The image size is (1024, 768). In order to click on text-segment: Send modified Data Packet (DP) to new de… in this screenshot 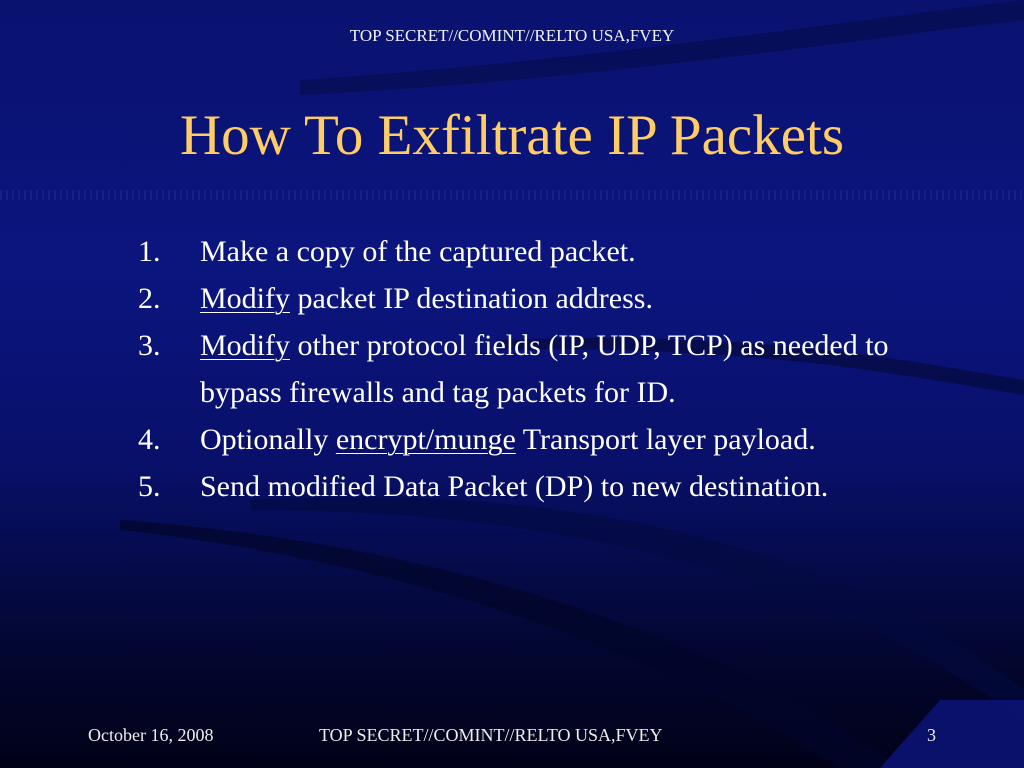, I will do `click(514, 486)`.